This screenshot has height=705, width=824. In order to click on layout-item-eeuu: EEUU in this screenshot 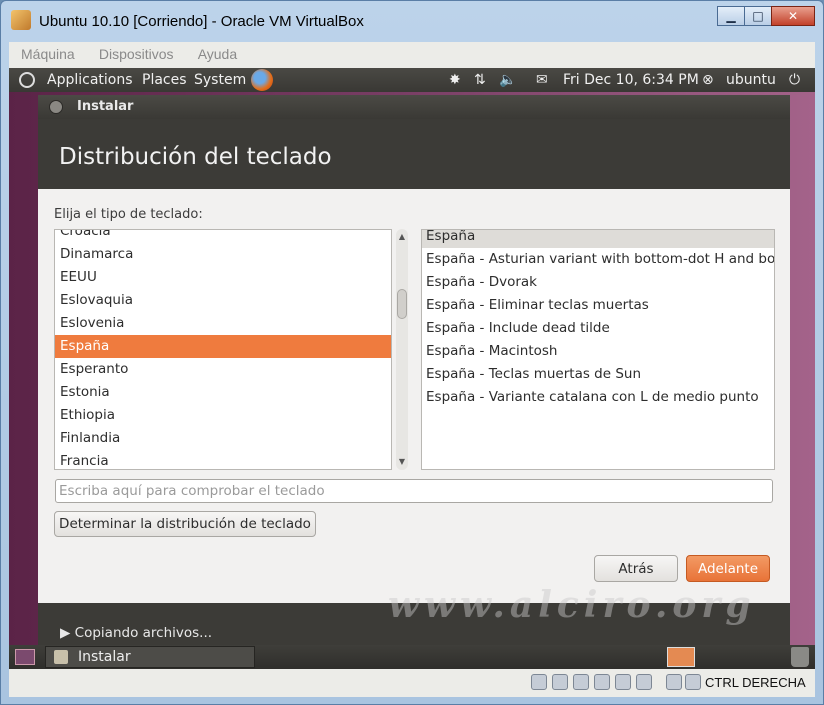, I will do `click(223, 277)`.